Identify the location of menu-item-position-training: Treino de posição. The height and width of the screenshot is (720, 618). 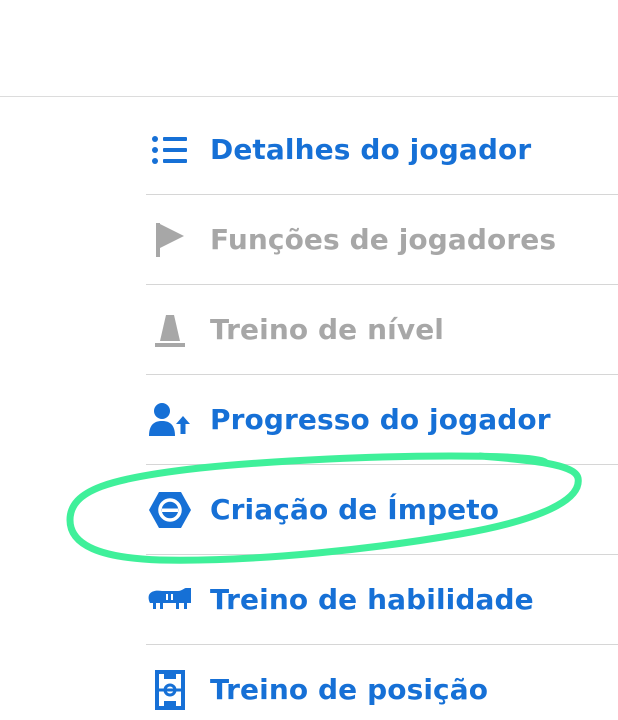
(382, 682).